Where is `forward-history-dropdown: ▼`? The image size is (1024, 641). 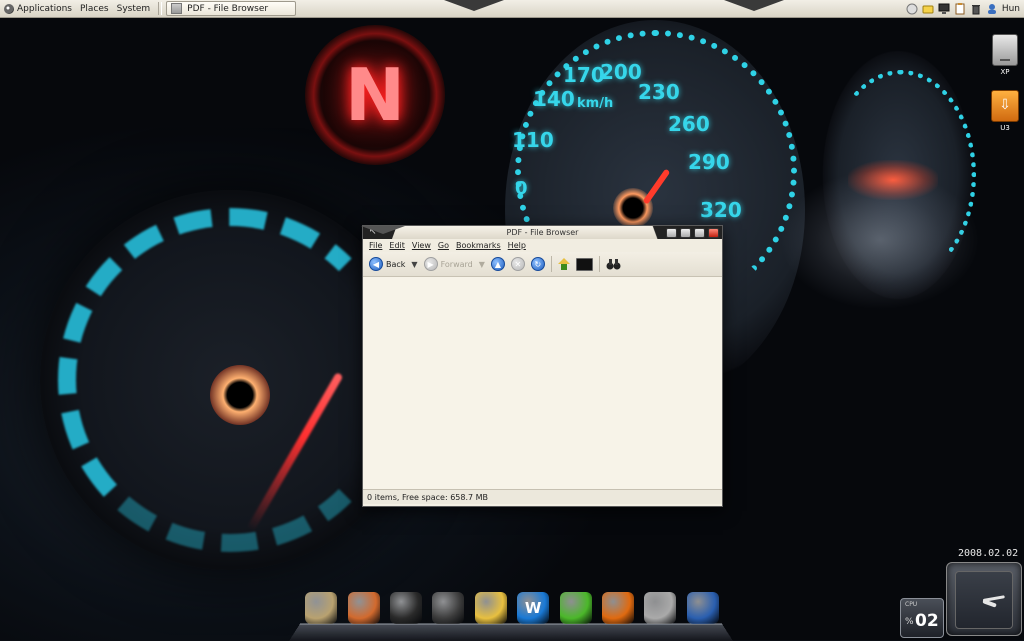 forward-history-dropdown: ▼ is located at coordinates (482, 264).